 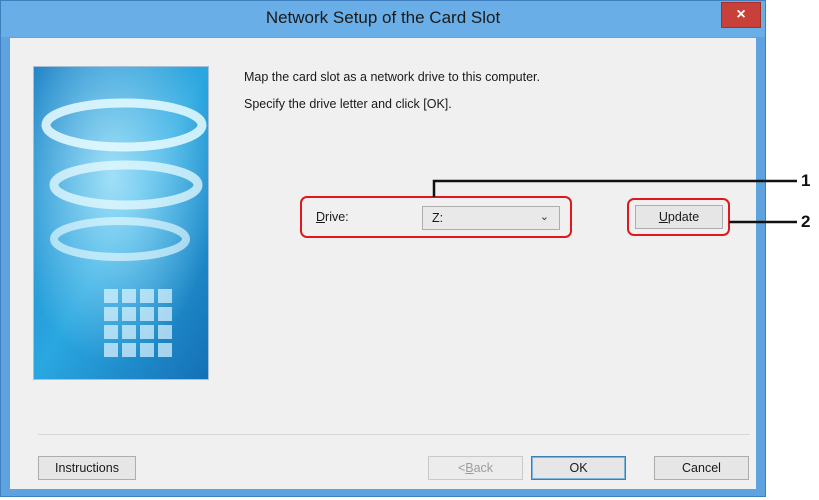 I want to click on network-illustration, so click(x=121, y=223).